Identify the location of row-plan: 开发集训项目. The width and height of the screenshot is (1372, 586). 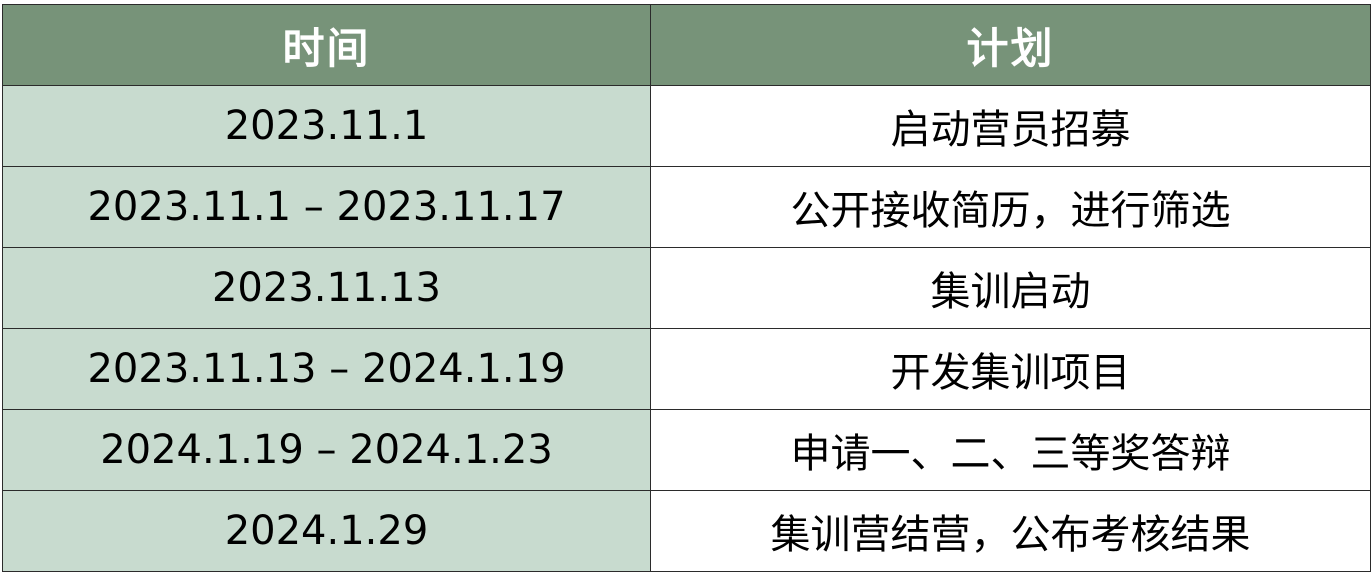
(1010, 369).